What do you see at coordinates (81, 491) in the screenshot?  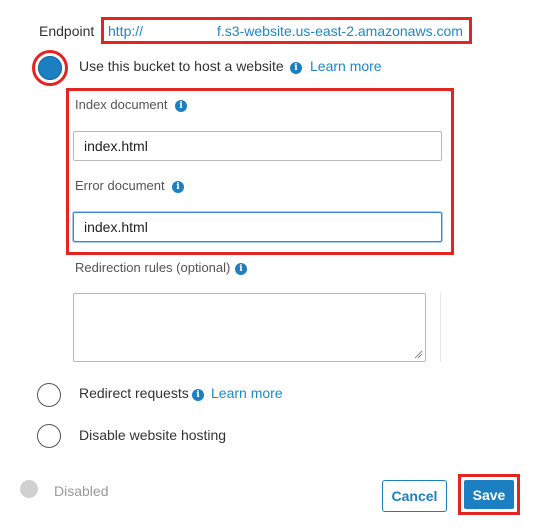 I see `status-label: Disabled` at bounding box center [81, 491].